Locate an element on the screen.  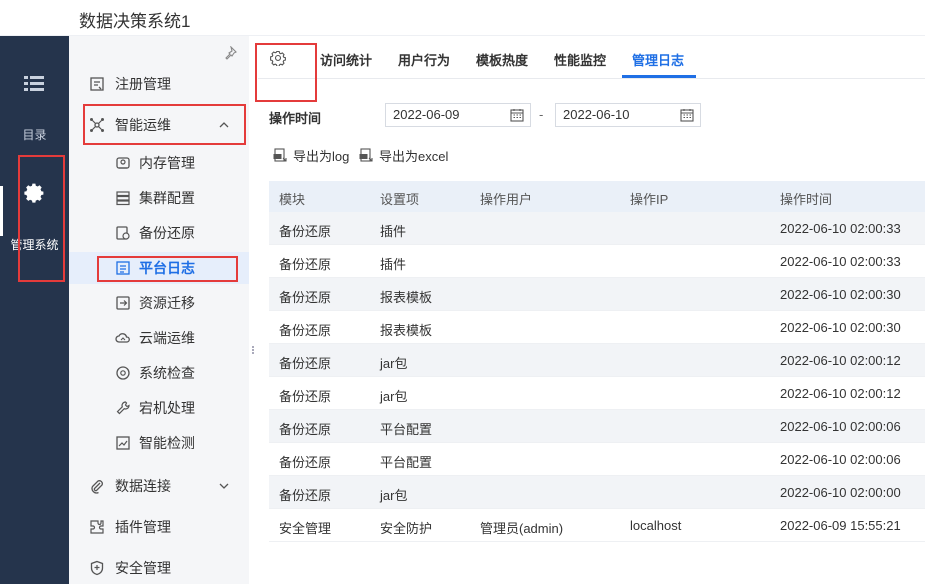
sidebar-item-sys-check: 系统检查 is located at coordinates (159, 373).